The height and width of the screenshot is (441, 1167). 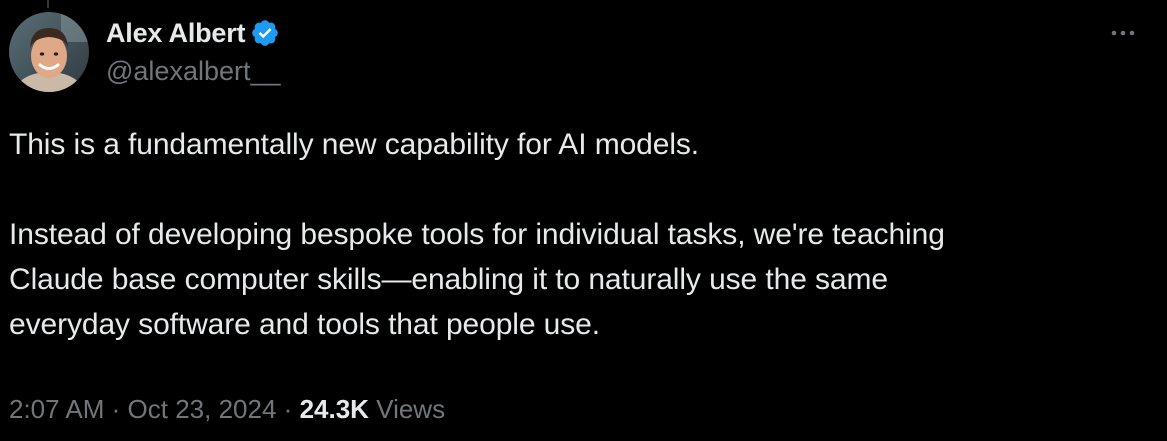 I want to click on verified-badge-icon, so click(x=265, y=33).